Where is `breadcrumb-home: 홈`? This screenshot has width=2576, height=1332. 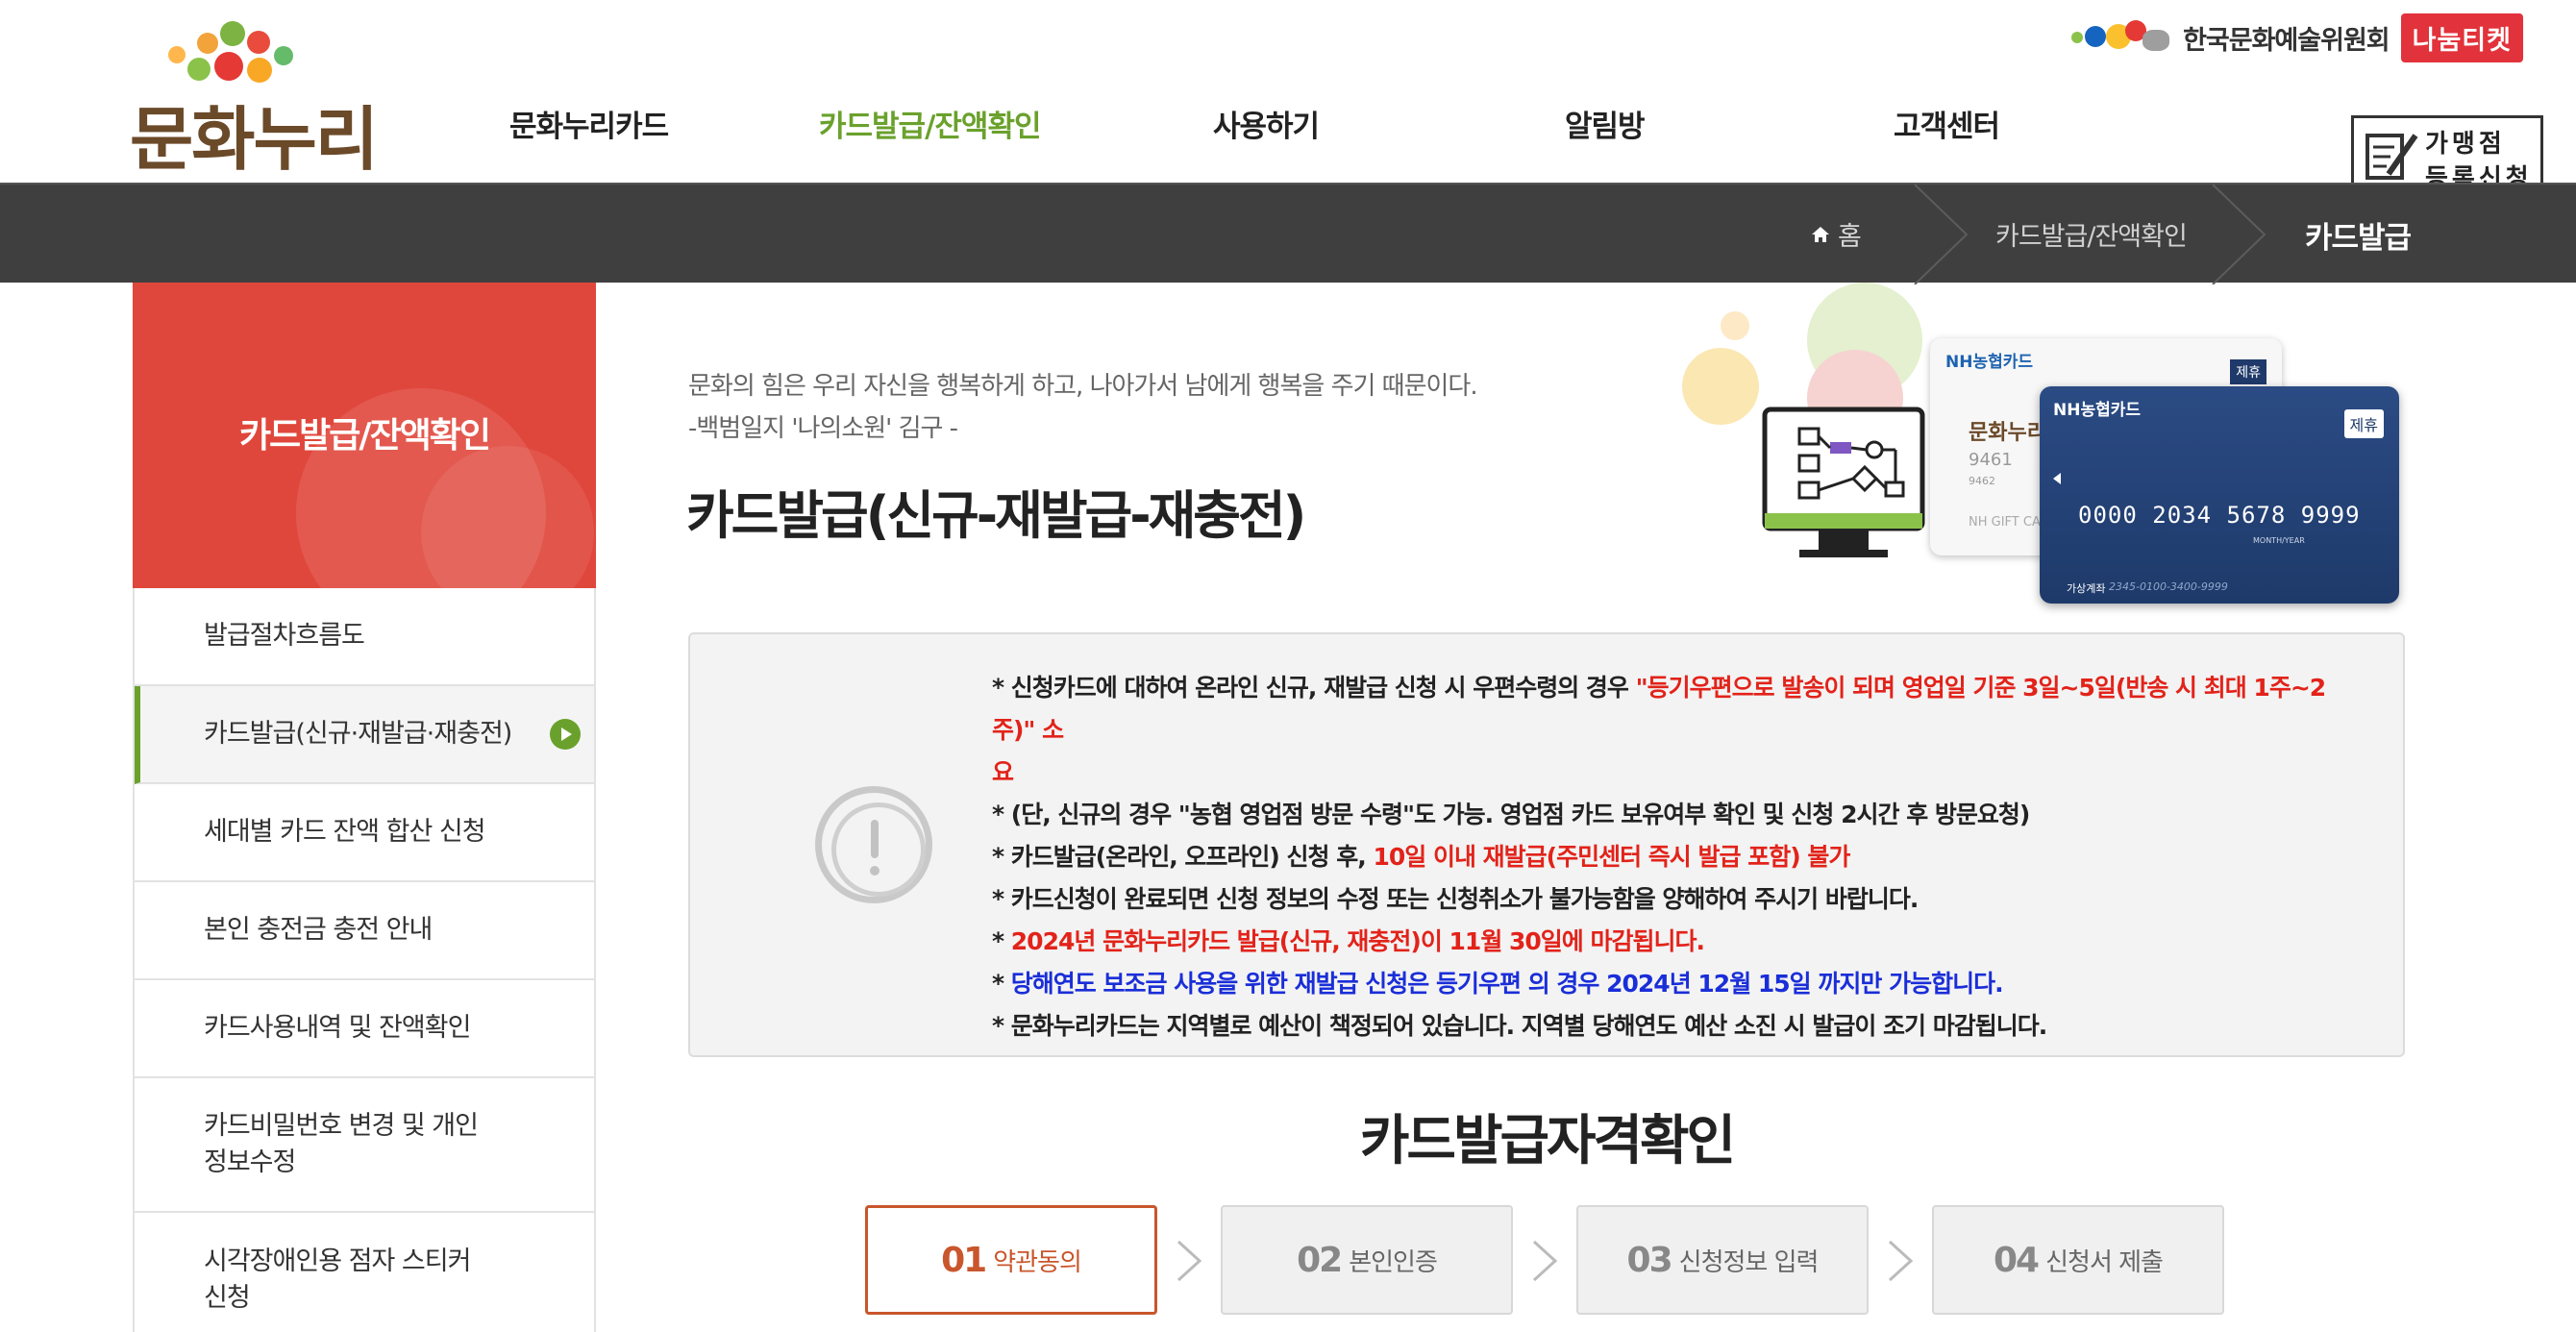 breadcrumb-home: 홈 is located at coordinates (1836, 234).